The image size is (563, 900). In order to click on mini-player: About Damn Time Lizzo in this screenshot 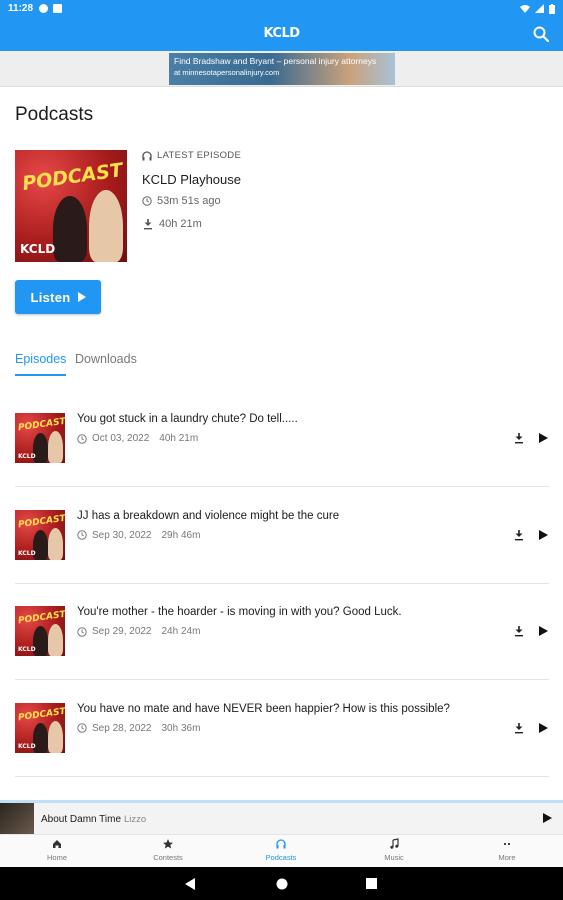, I will do `click(281, 817)`.